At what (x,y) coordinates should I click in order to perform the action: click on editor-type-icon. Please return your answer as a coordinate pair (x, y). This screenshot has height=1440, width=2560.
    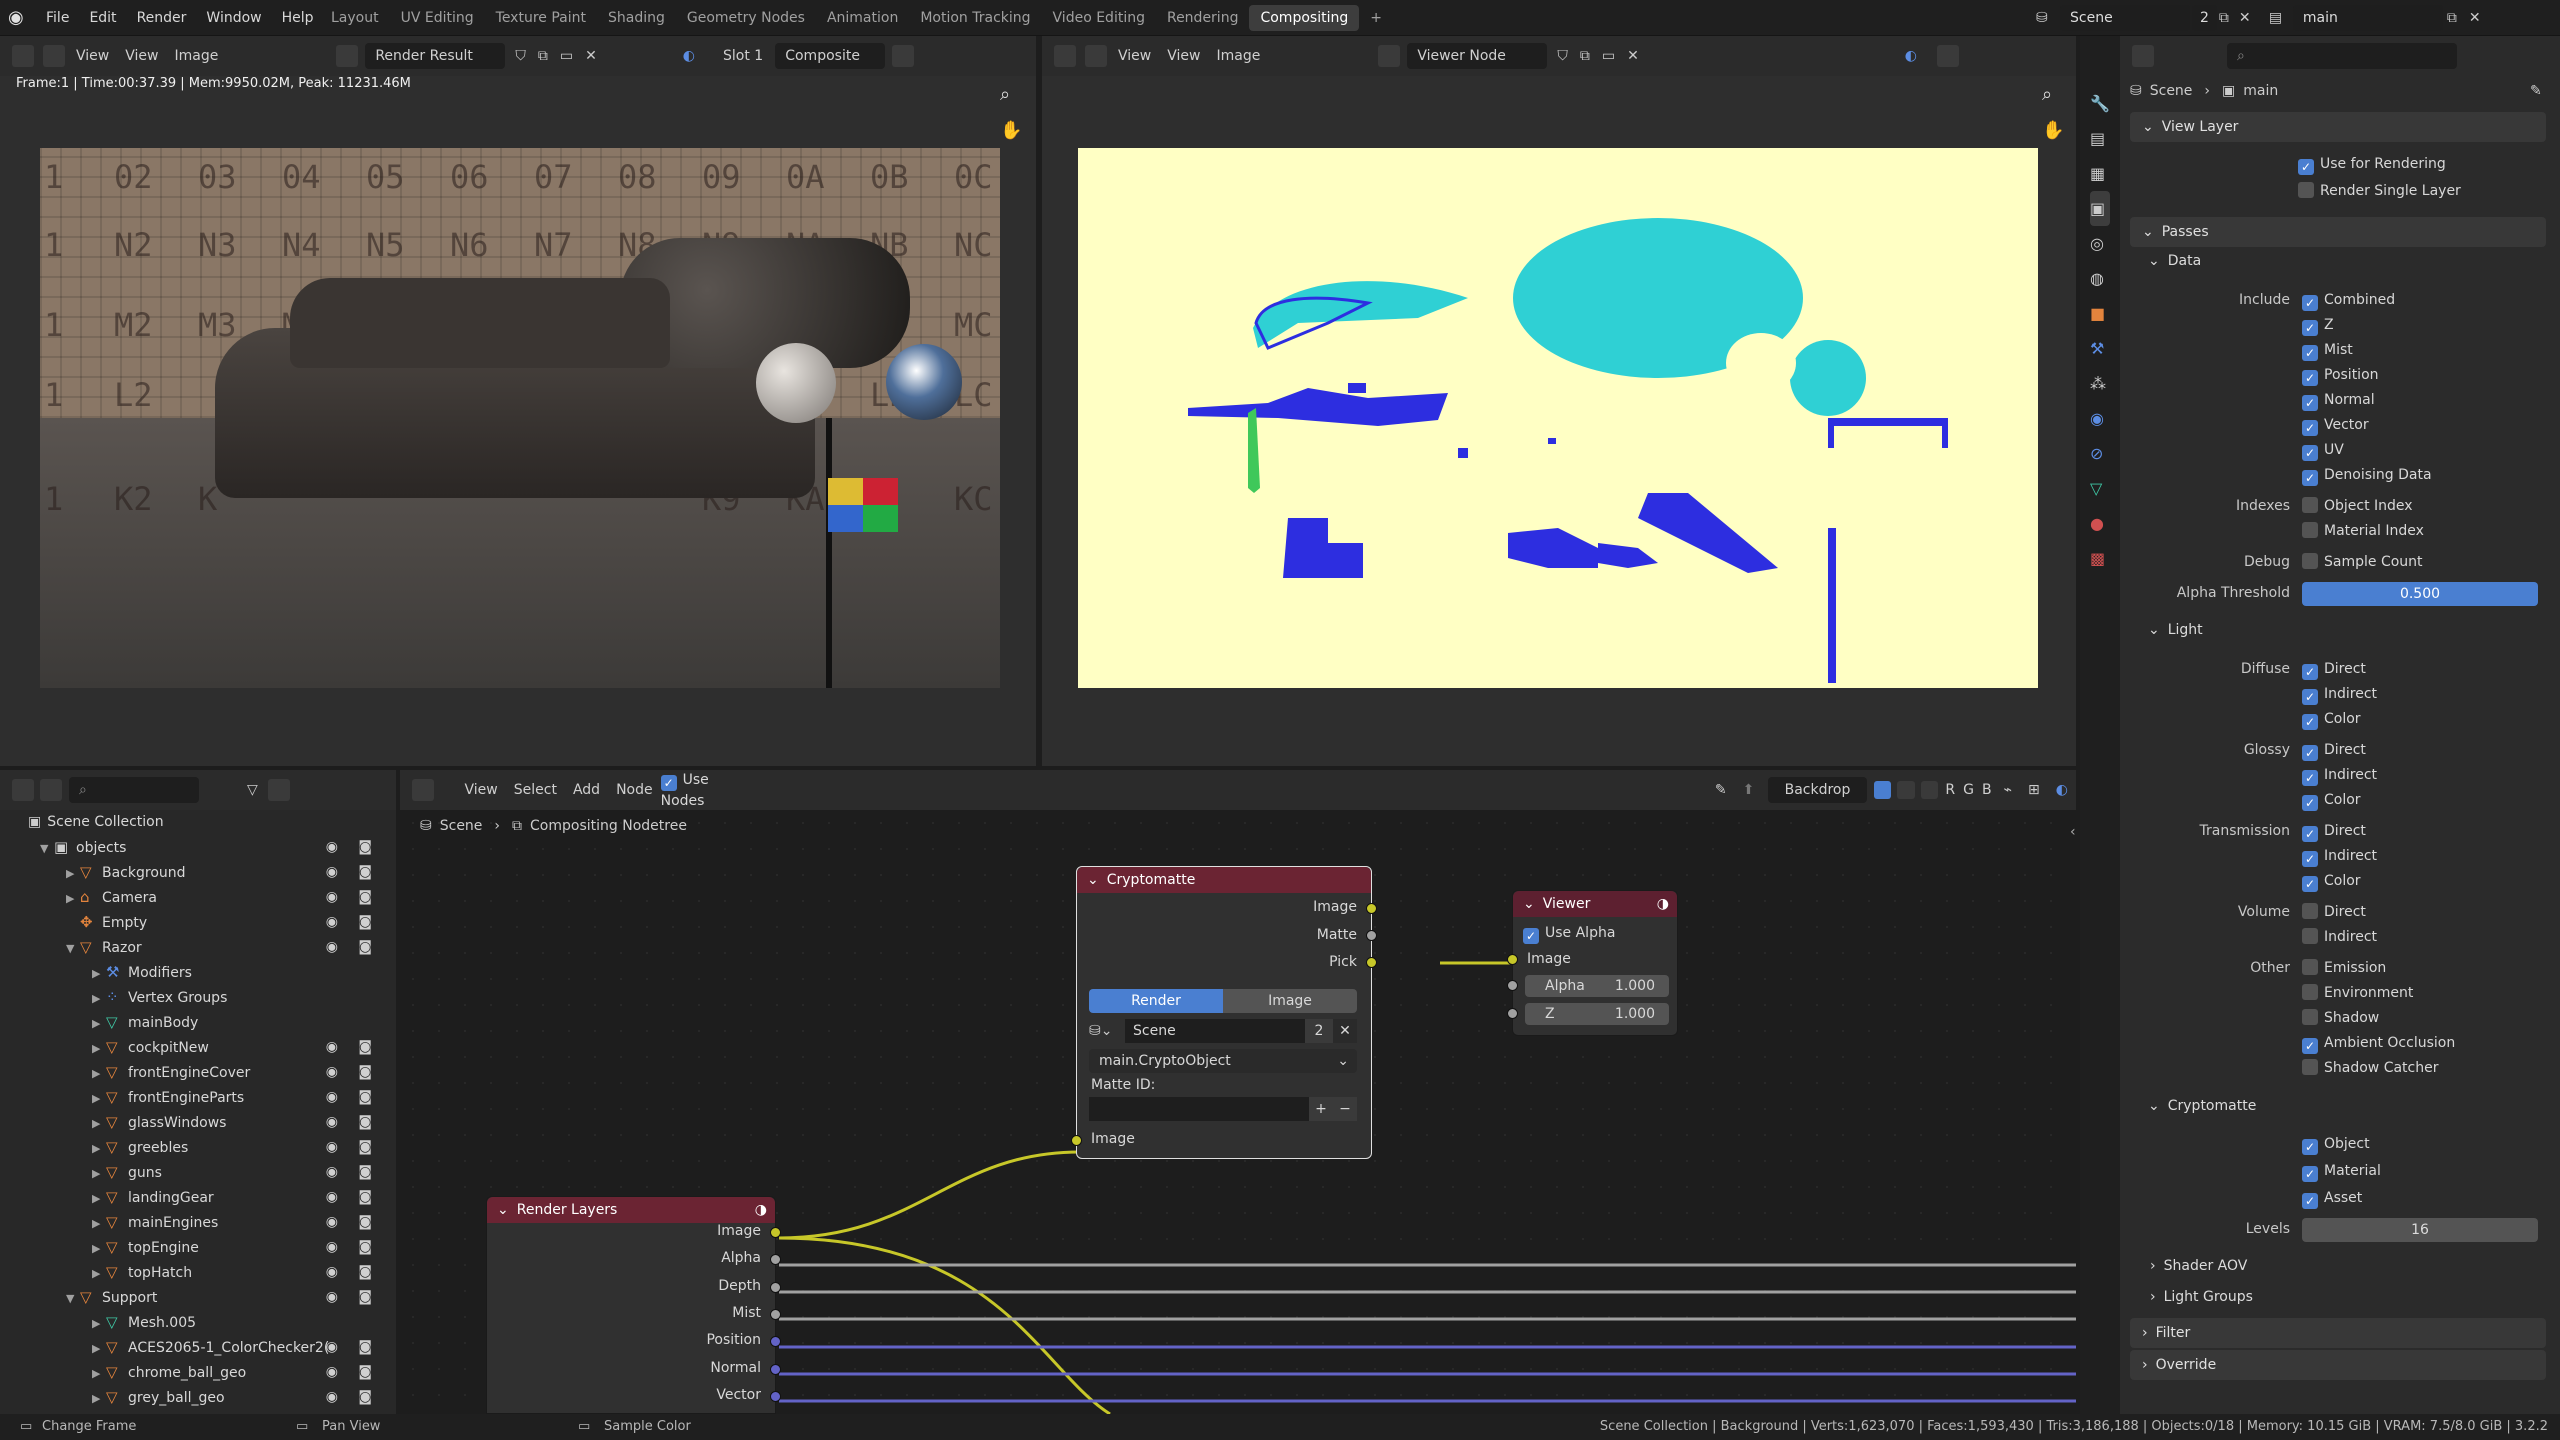
    Looking at the image, I should click on (23, 56).